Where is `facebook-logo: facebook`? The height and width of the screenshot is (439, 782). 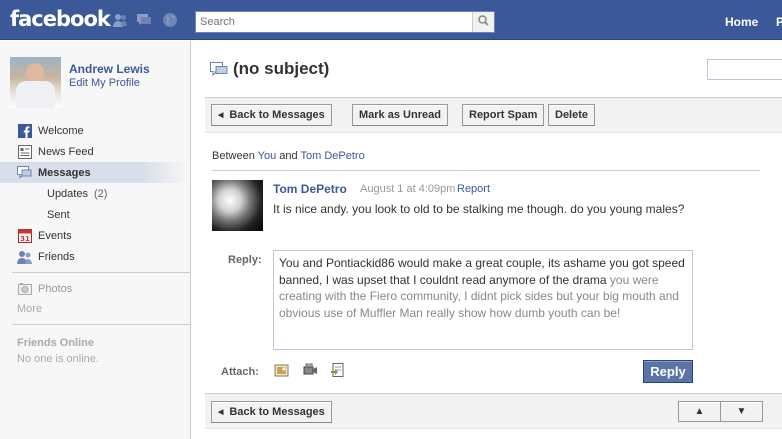 facebook-logo: facebook is located at coordinates (60, 19).